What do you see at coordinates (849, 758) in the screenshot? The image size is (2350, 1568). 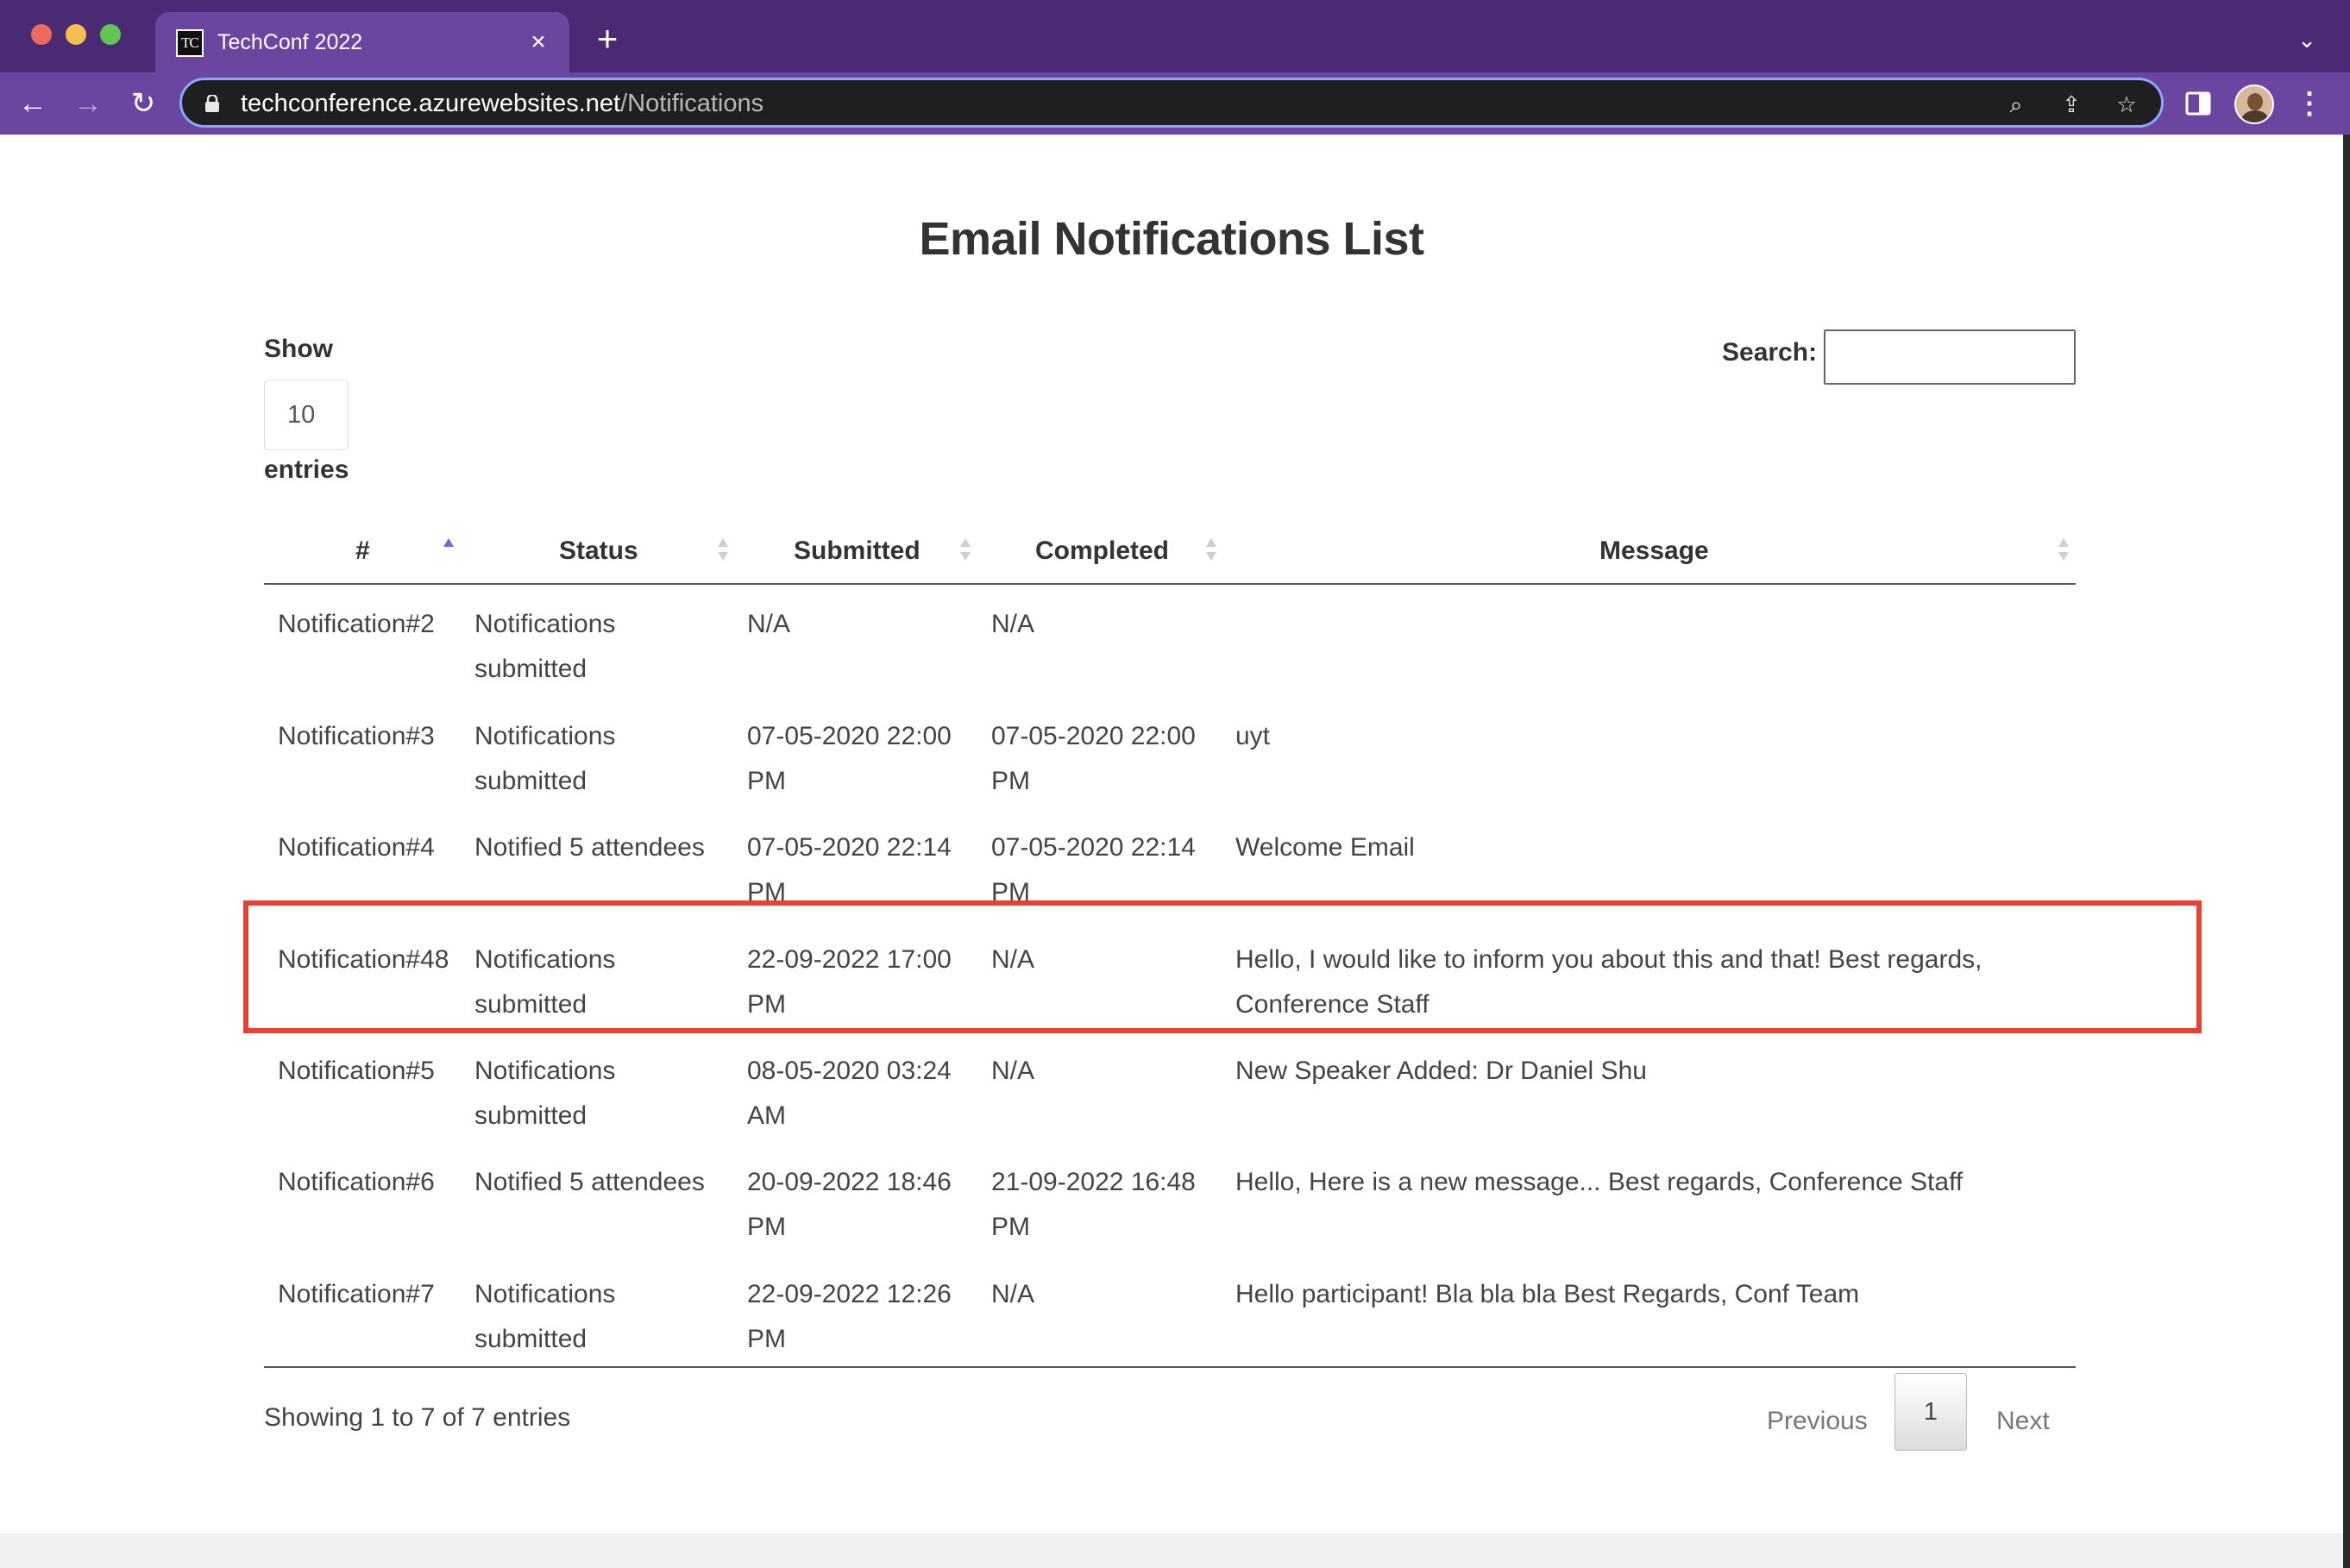 I see `cell-submitted: 07-05-2020 22:00 PM` at bounding box center [849, 758].